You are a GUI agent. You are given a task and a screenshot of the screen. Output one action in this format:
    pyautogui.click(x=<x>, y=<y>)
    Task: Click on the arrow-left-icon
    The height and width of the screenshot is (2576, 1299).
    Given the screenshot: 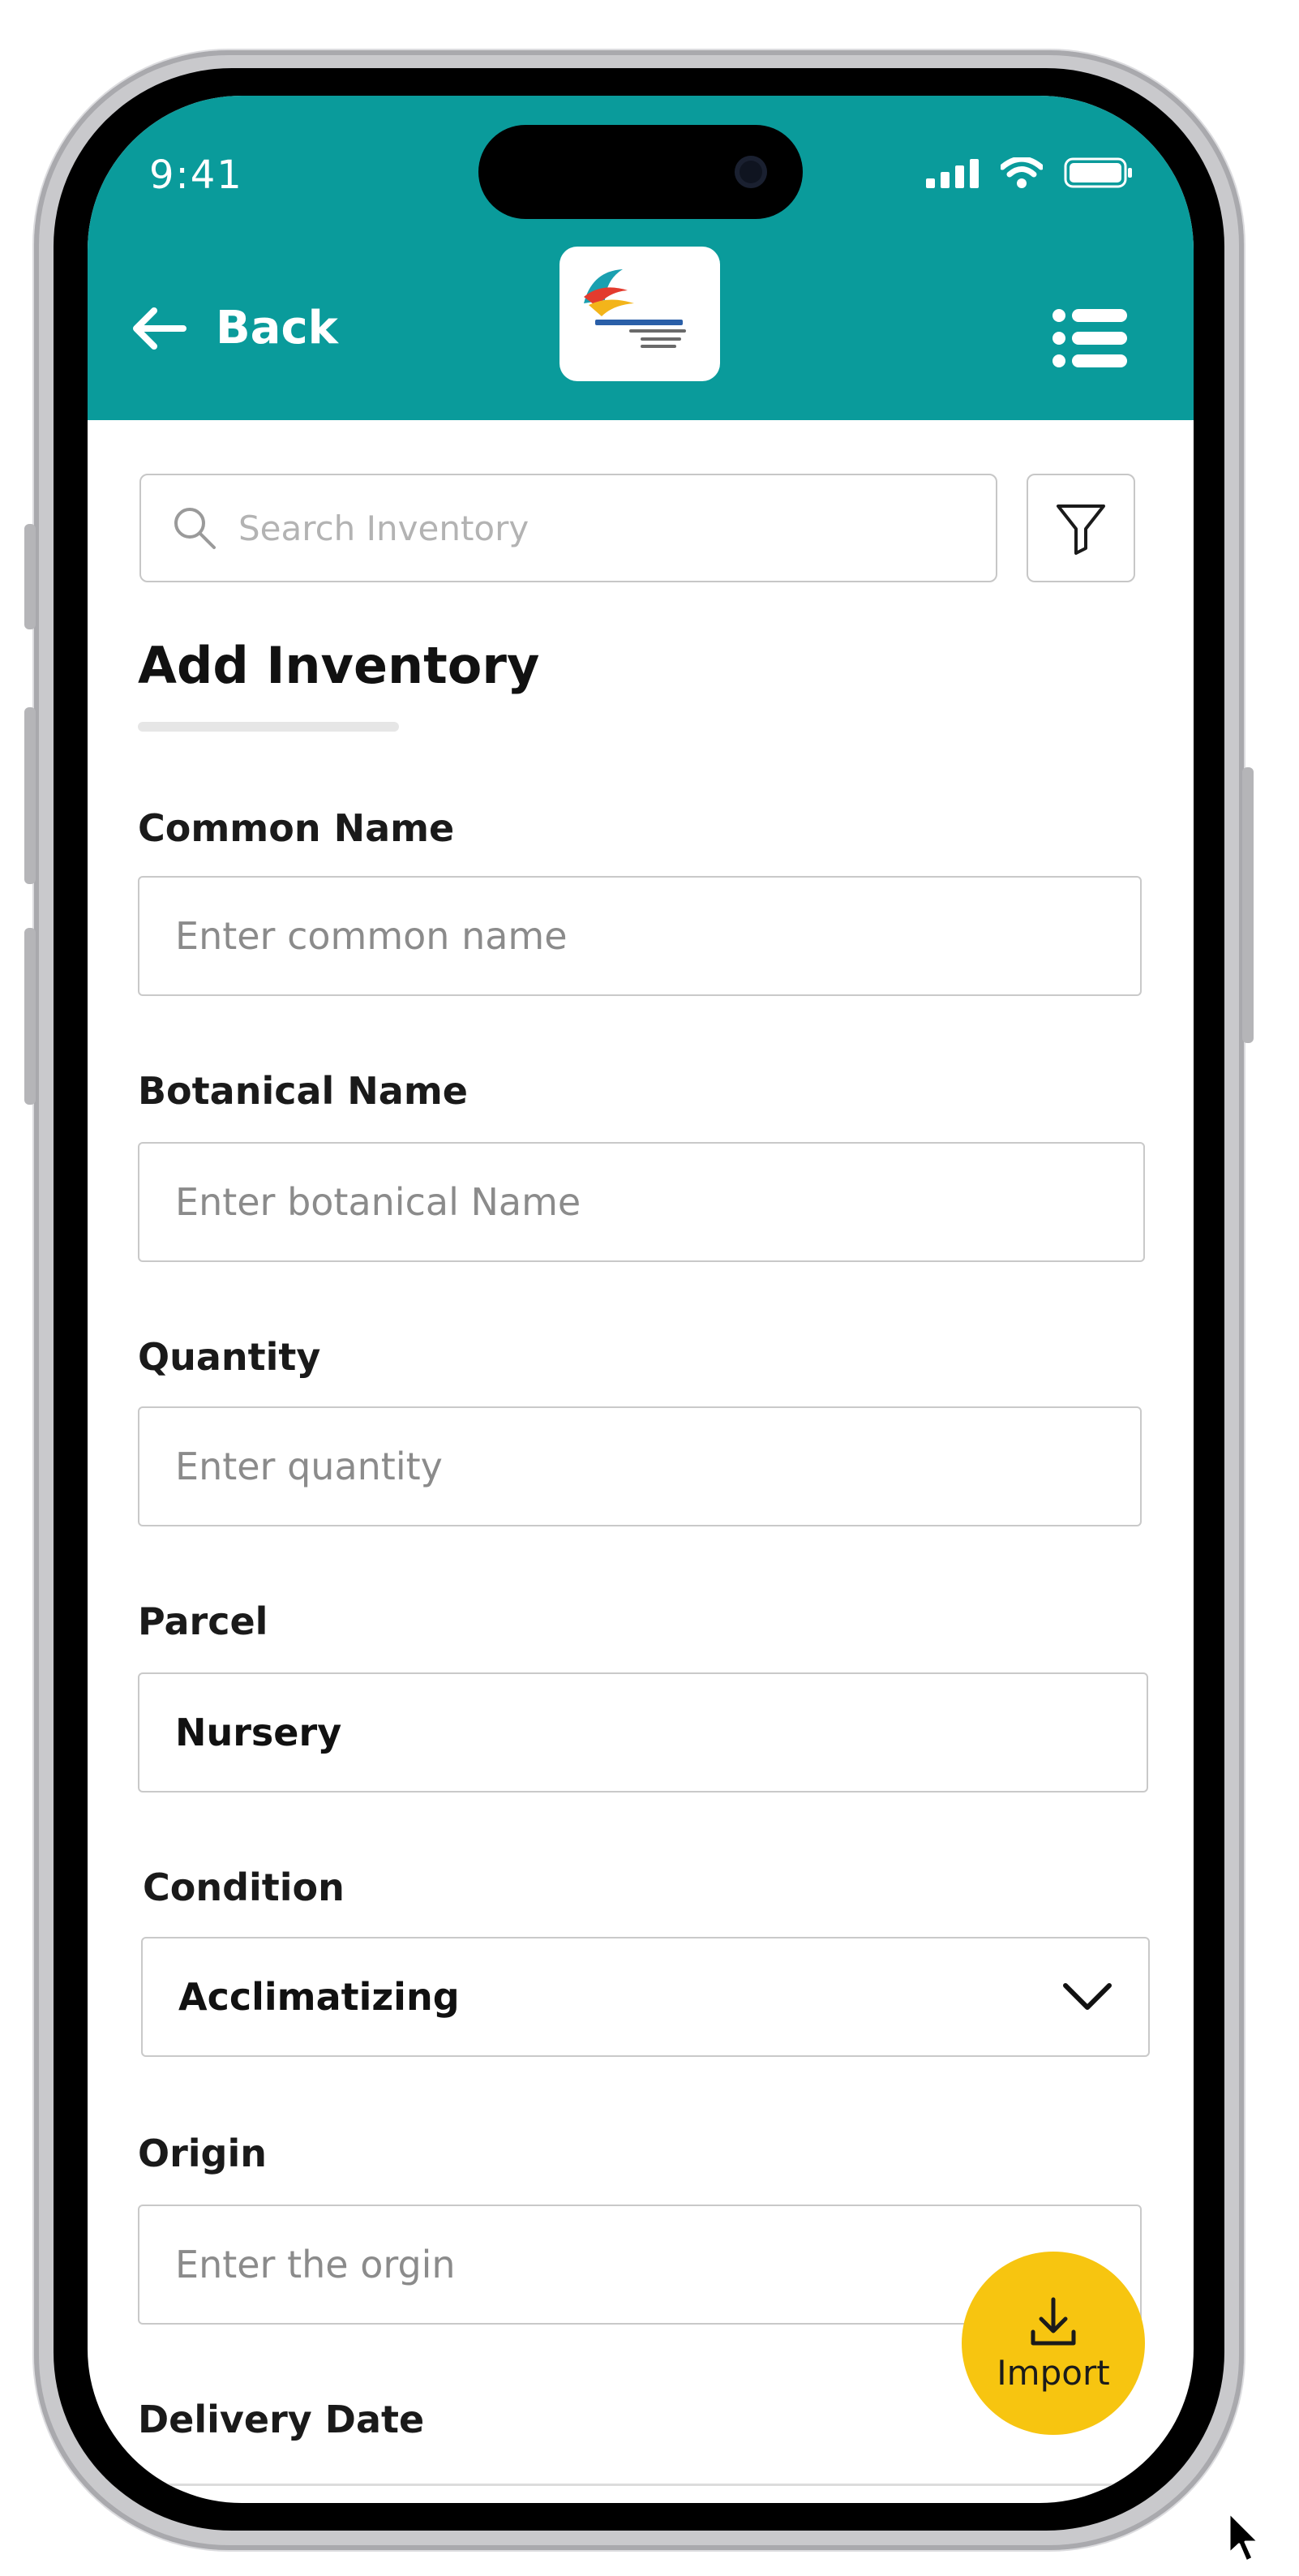 What is the action you would take?
    pyautogui.click(x=159, y=328)
    